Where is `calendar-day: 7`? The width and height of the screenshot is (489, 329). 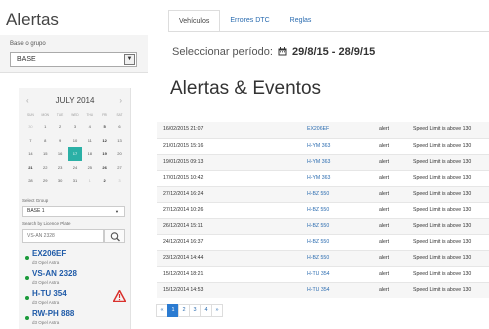
calendar-day: 7 is located at coordinates (30, 141).